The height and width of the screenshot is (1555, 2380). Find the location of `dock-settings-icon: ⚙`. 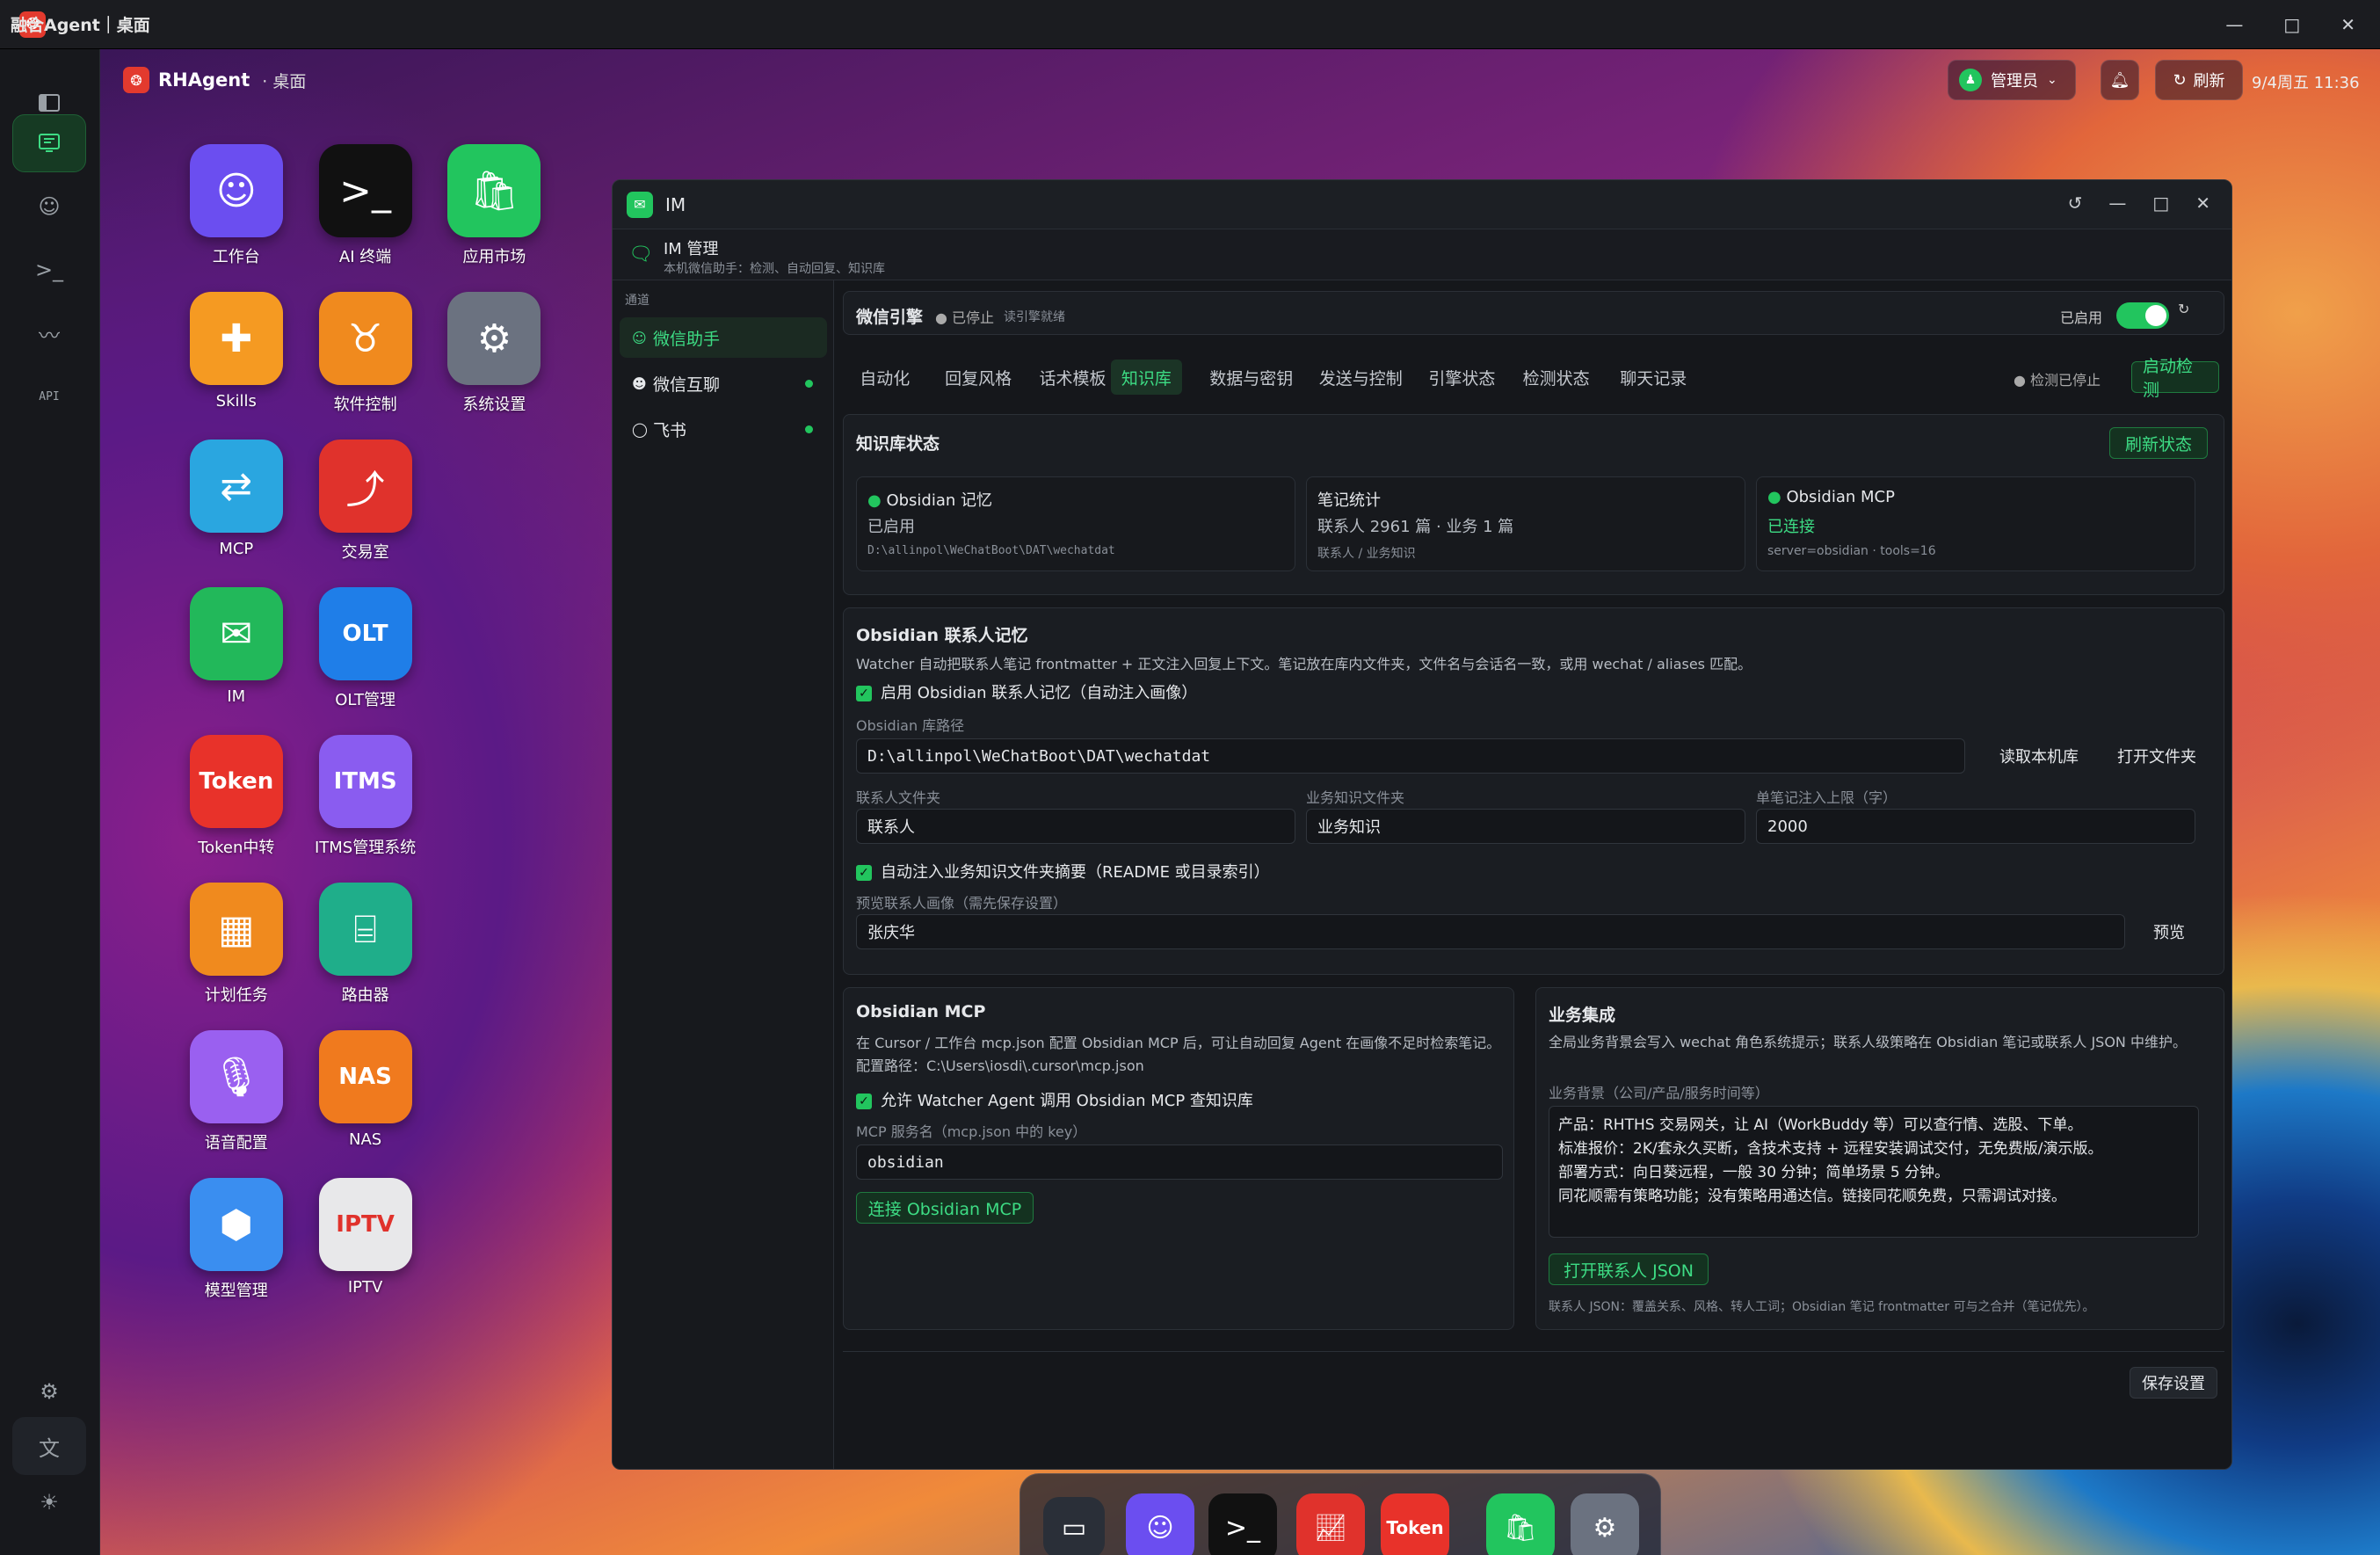

dock-settings-icon: ⚙ is located at coordinates (1605, 1524).